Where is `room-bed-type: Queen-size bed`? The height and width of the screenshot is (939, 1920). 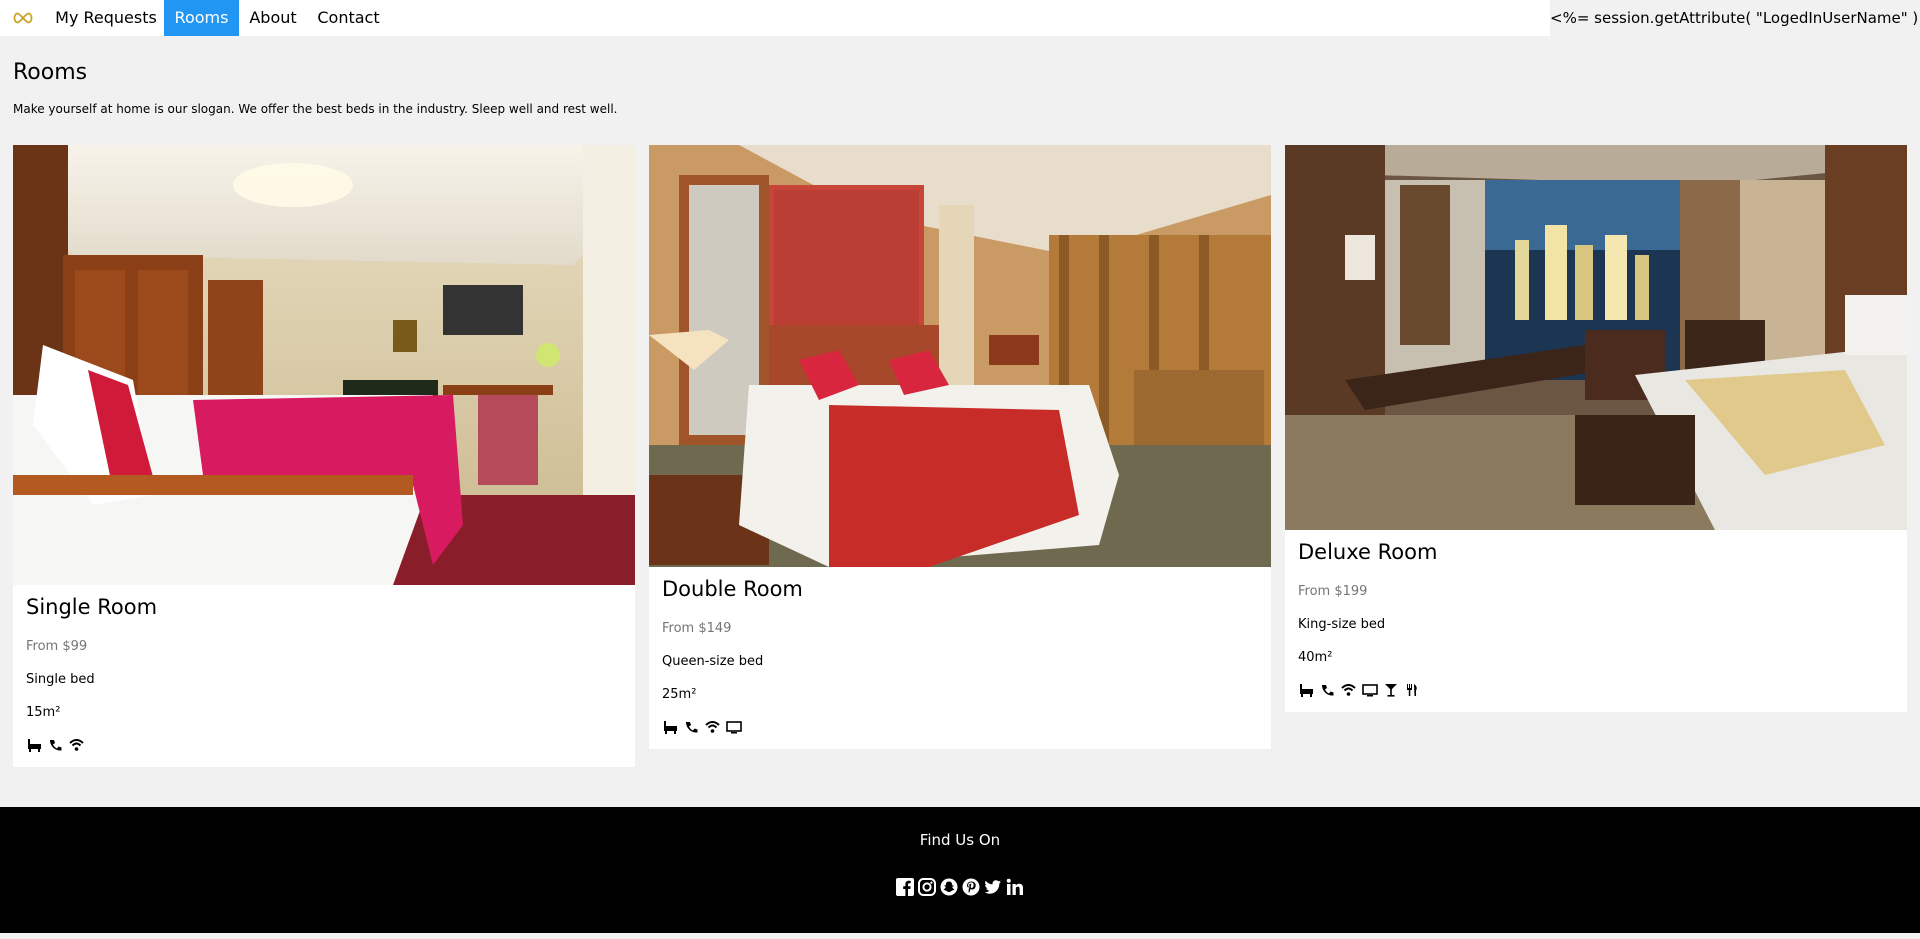 room-bed-type: Queen-size bed is located at coordinates (713, 661).